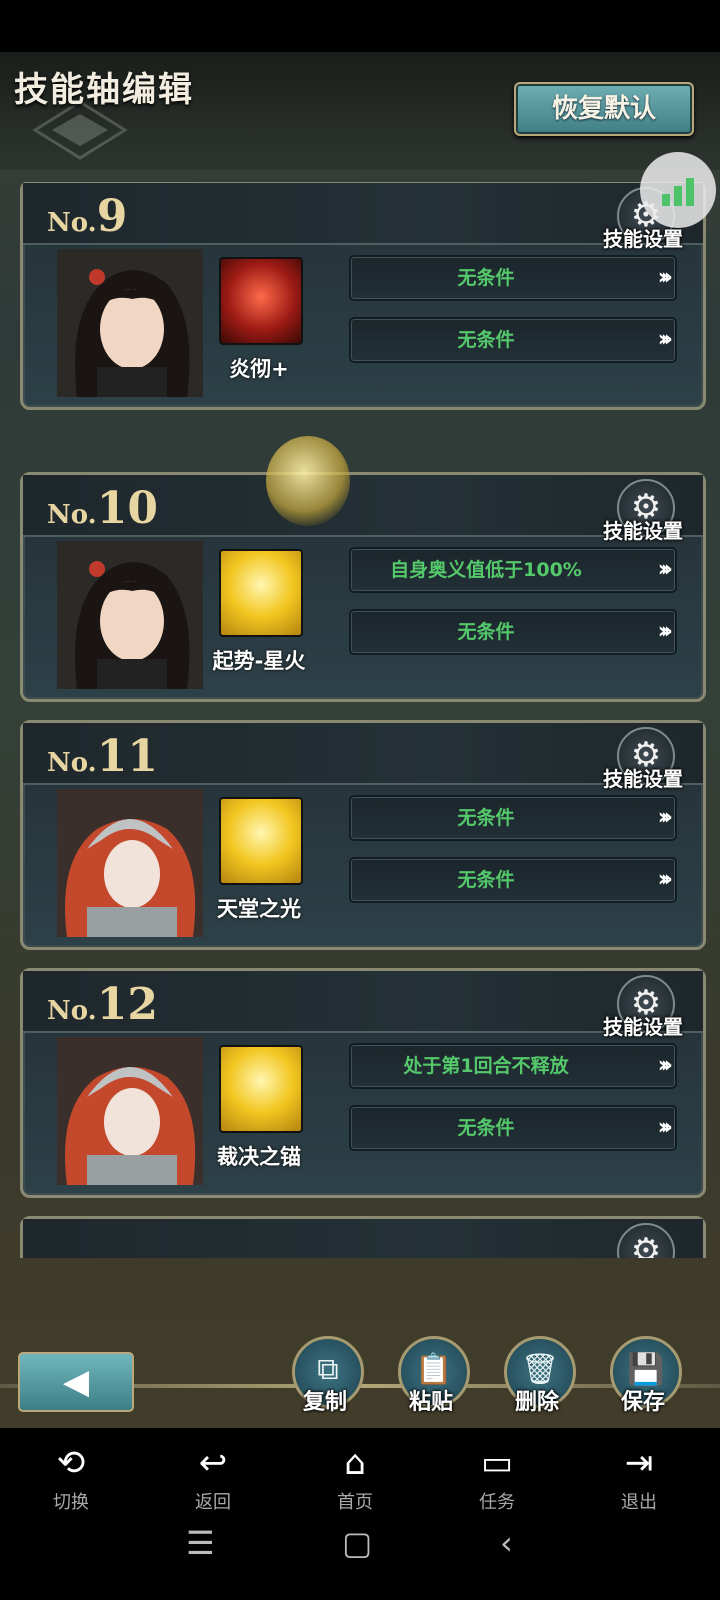 The width and height of the screenshot is (720, 1600). I want to click on page-title: 技能轴编辑, so click(104, 90).